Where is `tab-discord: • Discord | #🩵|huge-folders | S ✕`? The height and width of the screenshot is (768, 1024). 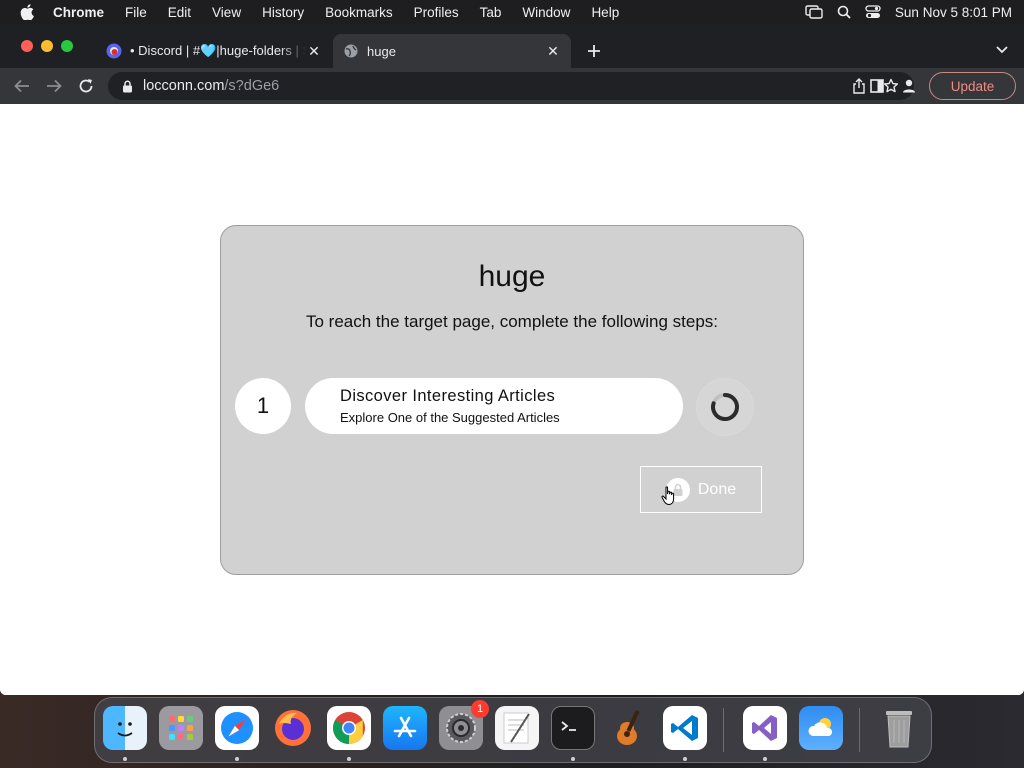 tab-discord: • Discord | #🩵|huge-folders | S ✕ is located at coordinates (214, 51).